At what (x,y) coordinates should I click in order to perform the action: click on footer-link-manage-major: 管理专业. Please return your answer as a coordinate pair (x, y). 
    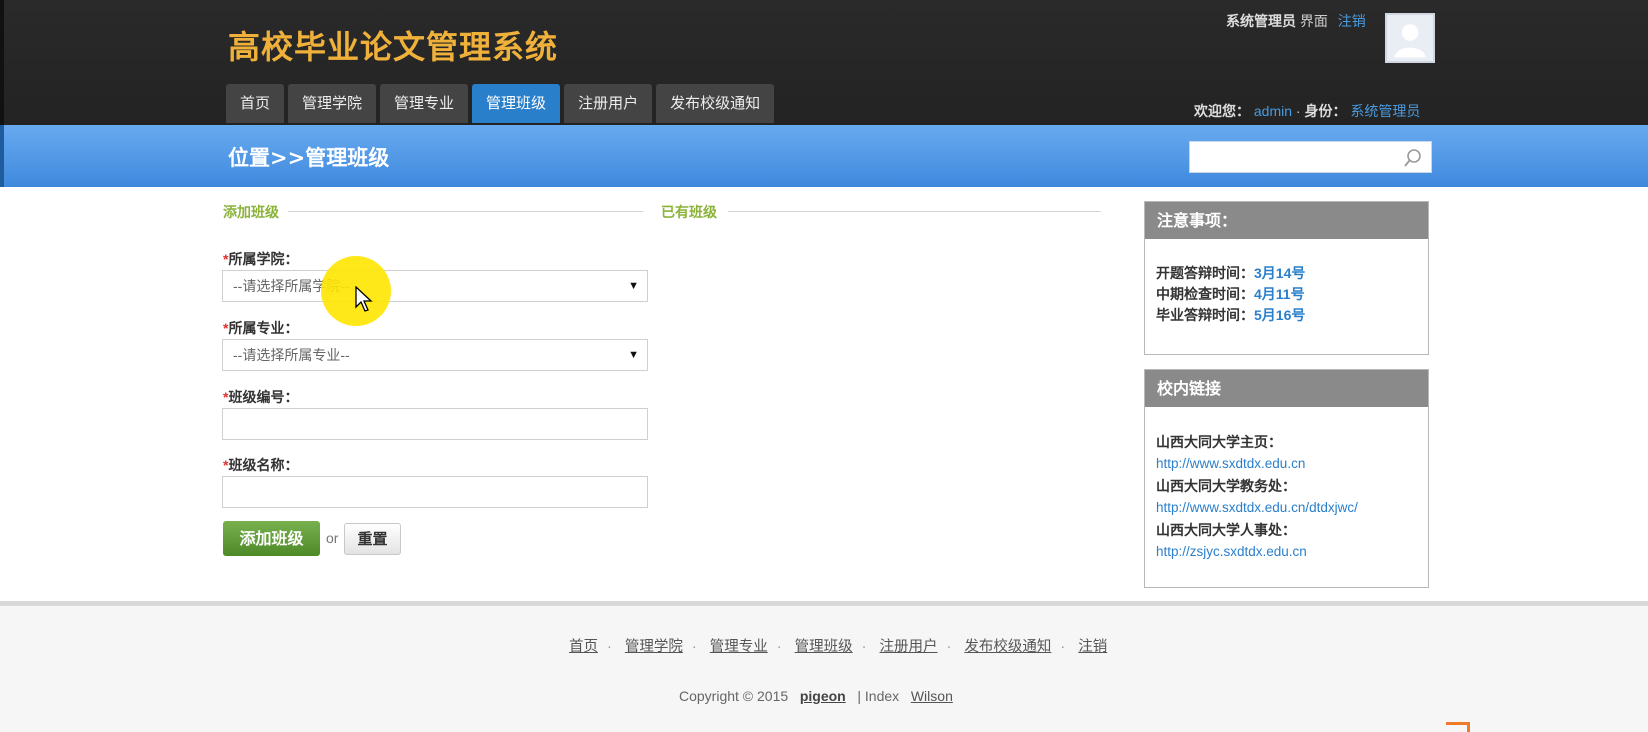
    Looking at the image, I should click on (739, 647).